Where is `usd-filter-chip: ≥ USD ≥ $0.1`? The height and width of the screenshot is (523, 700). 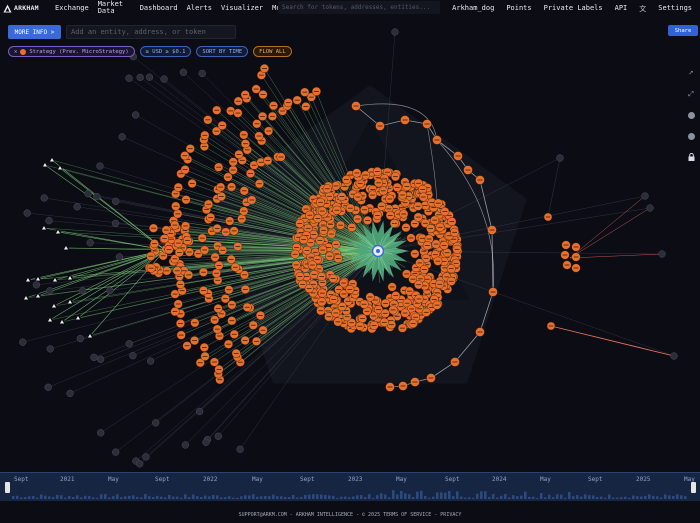 usd-filter-chip: ≥ USD ≥ $0.1 is located at coordinates (166, 51).